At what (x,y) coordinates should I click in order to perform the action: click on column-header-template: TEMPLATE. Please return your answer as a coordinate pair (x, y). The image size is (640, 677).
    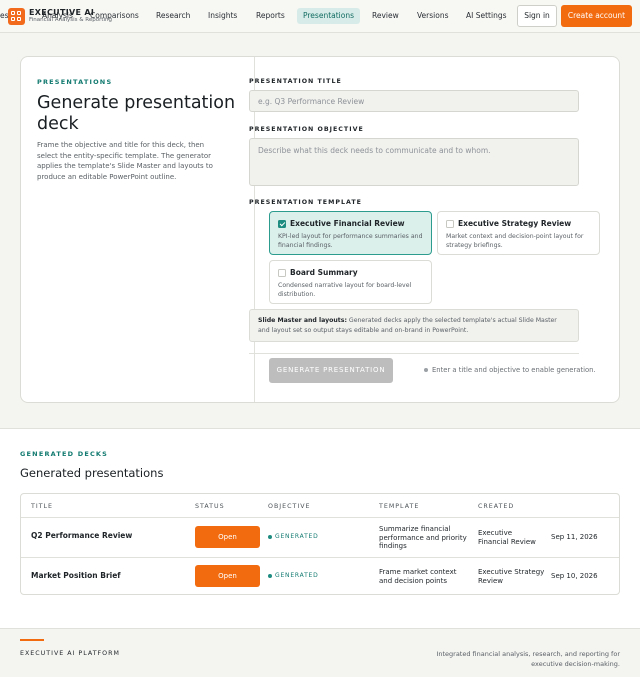
    Looking at the image, I should click on (399, 506).